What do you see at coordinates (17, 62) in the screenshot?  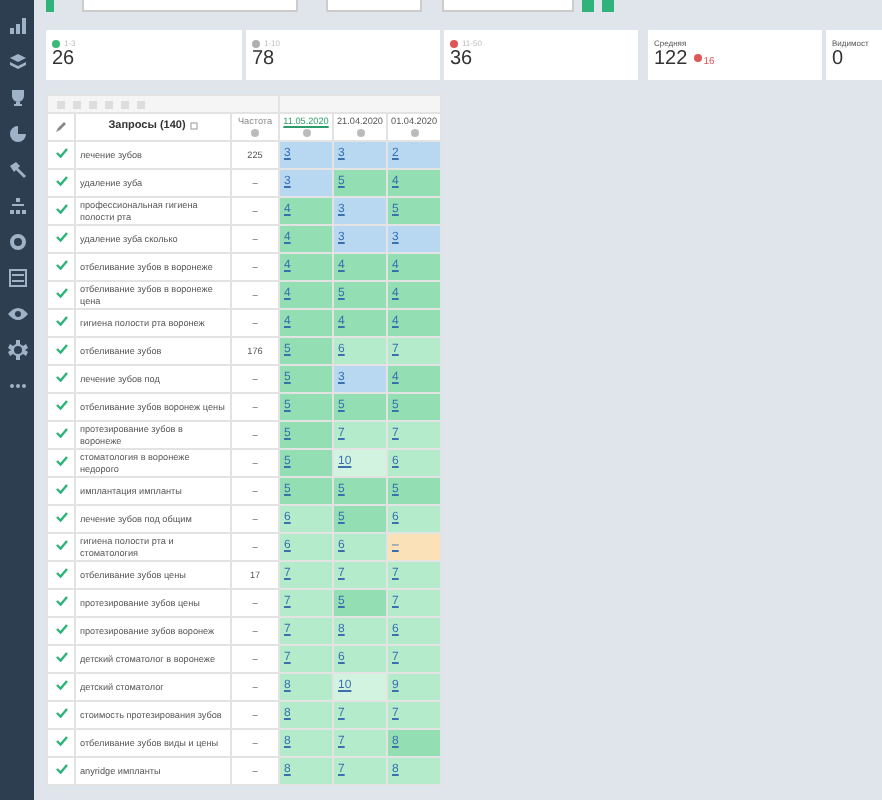 I see `layers-icon` at bounding box center [17, 62].